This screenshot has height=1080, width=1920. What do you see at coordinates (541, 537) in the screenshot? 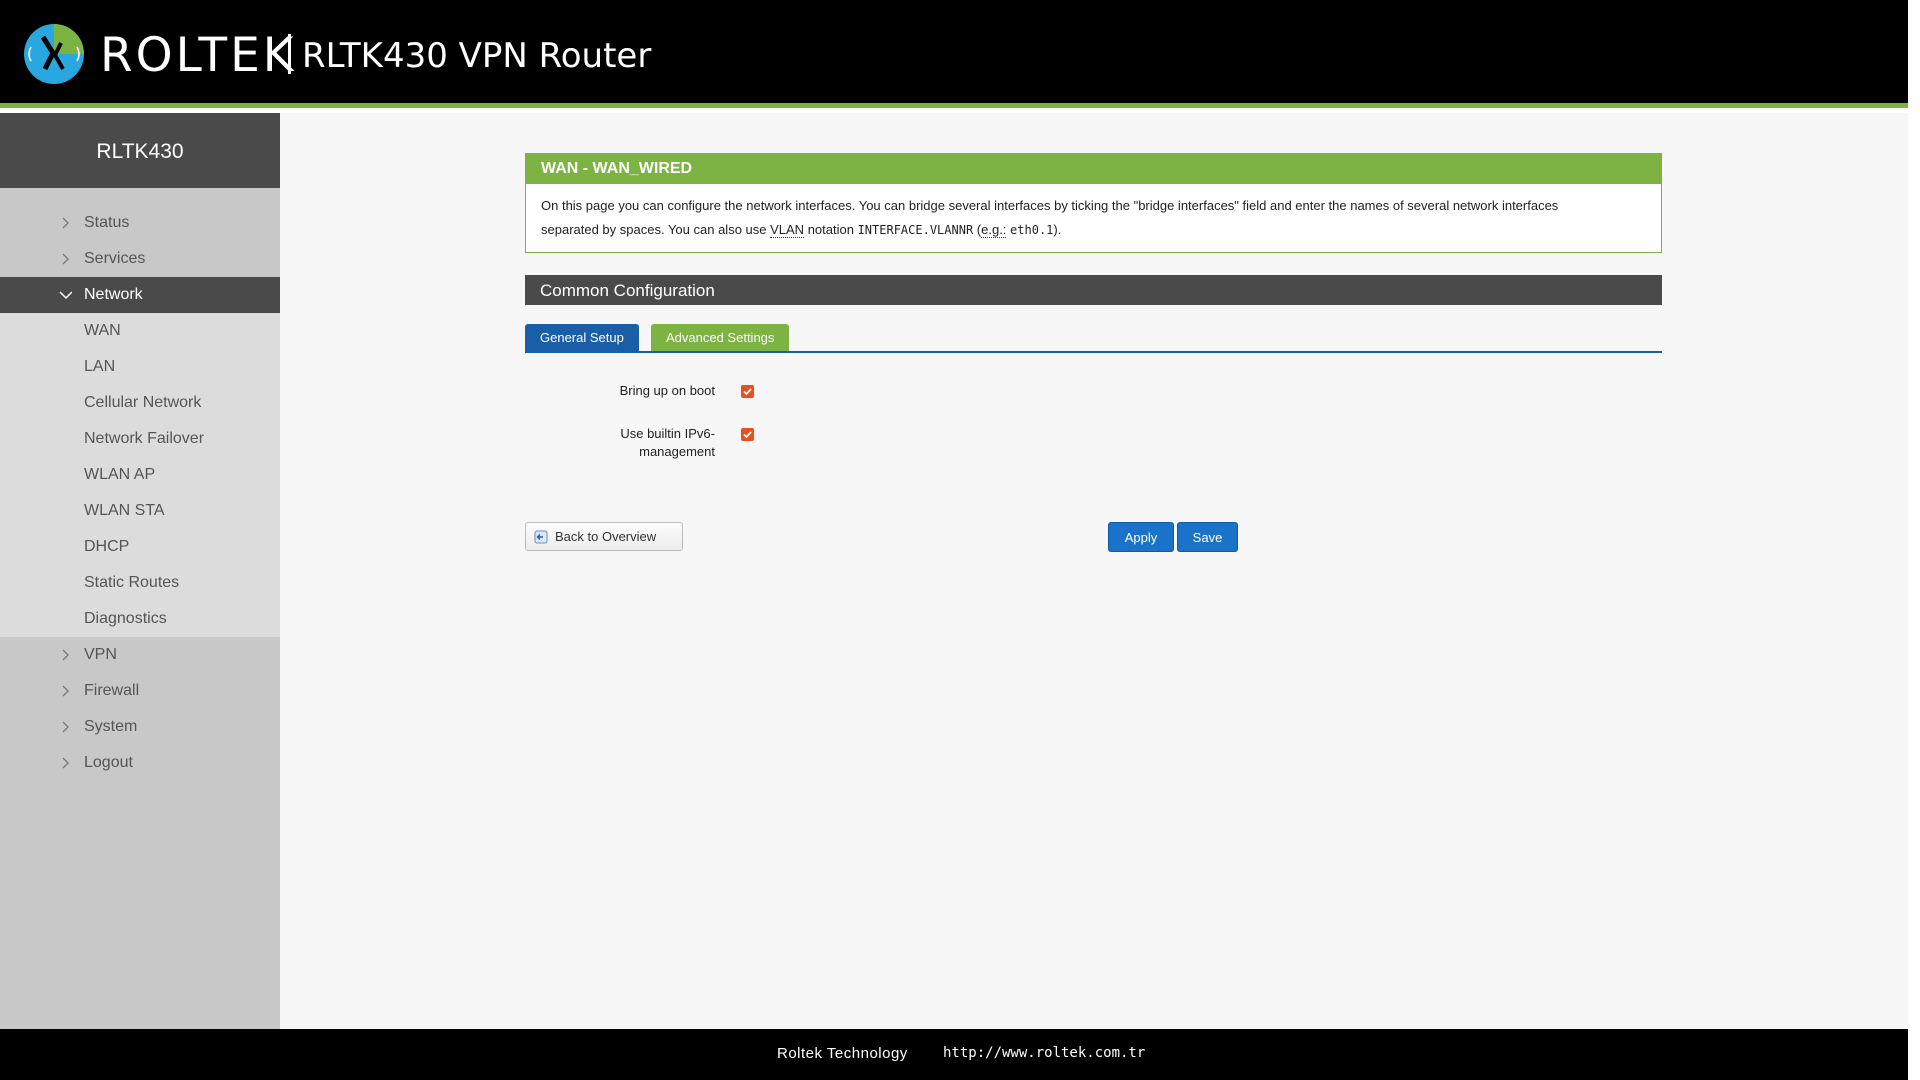
I see `back-arrow-icon` at bounding box center [541, 537].